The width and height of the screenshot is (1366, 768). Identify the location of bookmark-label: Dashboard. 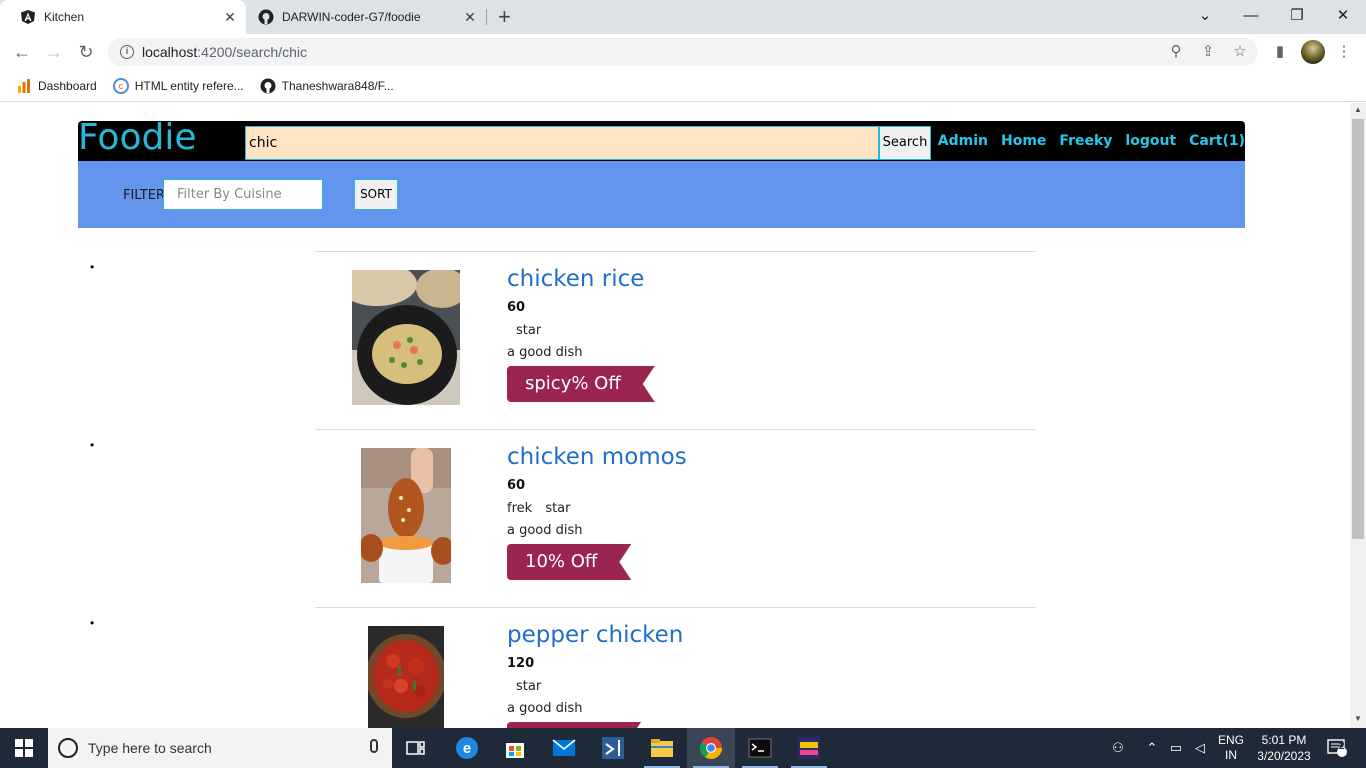
(67, 85).